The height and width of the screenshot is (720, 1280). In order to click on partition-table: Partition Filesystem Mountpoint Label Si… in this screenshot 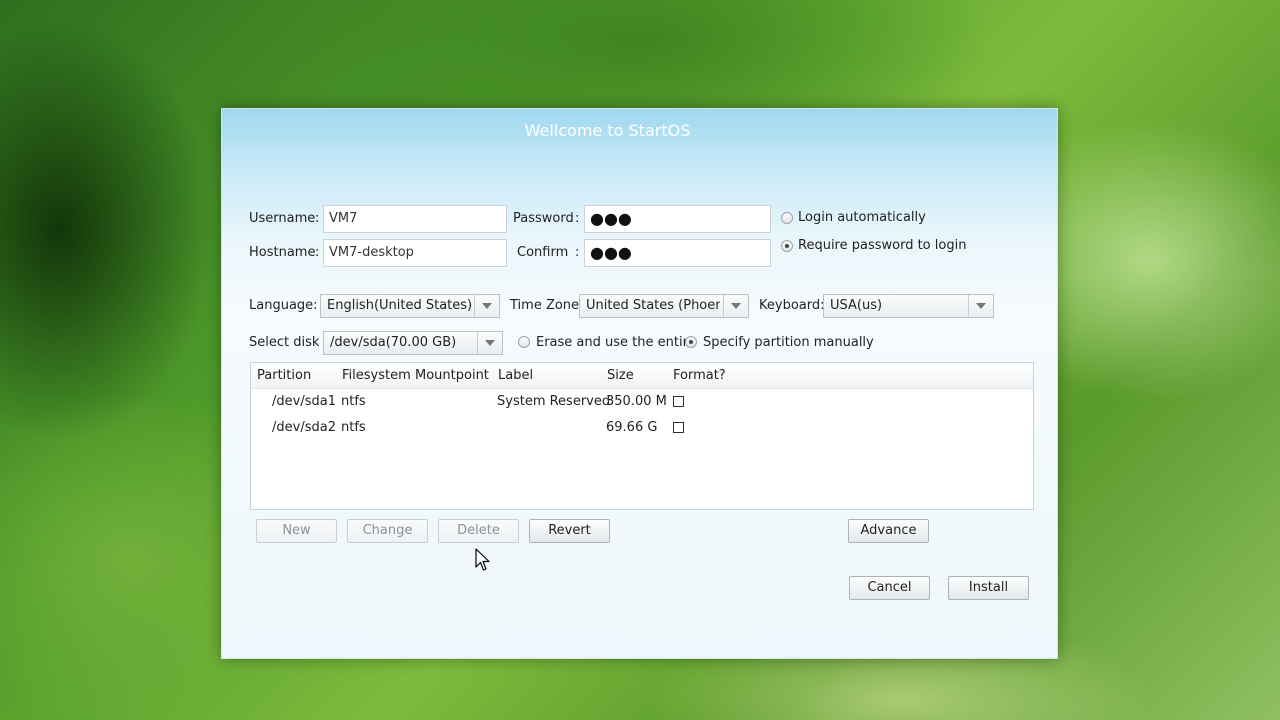, I will do `click(642, 436)`.